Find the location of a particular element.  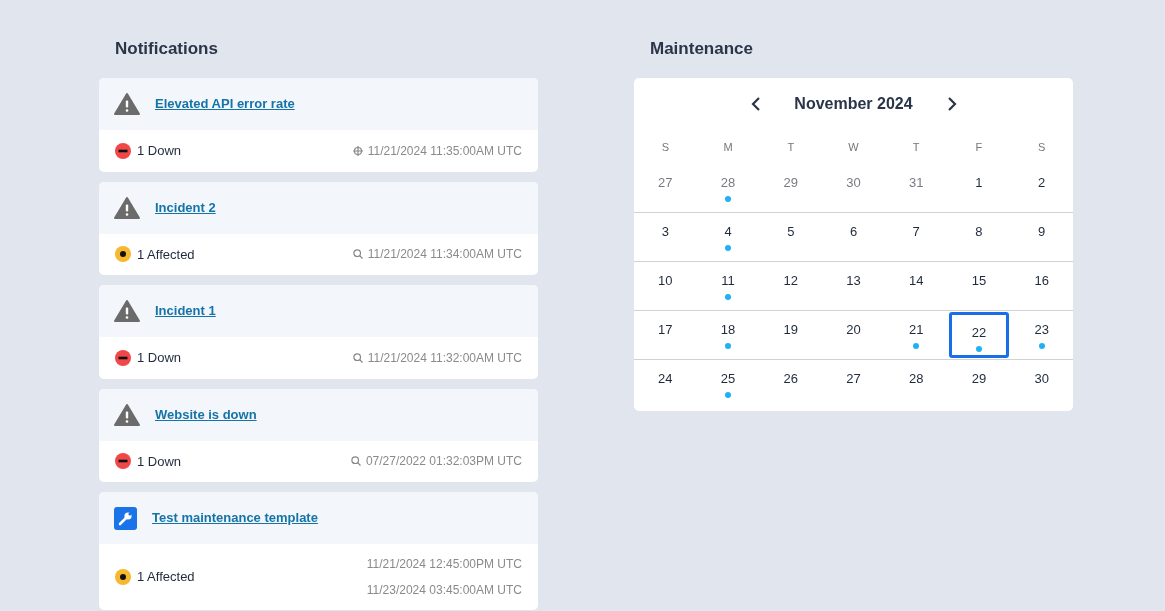

day-number: 8 is located at coordinates (979, 232).